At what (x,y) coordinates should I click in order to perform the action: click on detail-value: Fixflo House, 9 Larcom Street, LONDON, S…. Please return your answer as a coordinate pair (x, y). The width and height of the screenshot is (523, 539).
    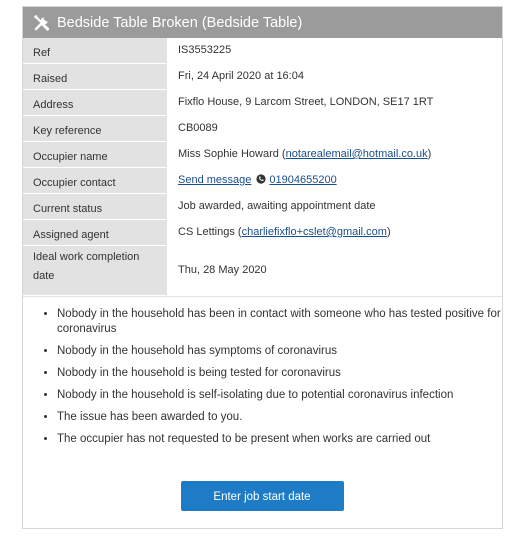
    Looking at the image, I should click on (306, 102).